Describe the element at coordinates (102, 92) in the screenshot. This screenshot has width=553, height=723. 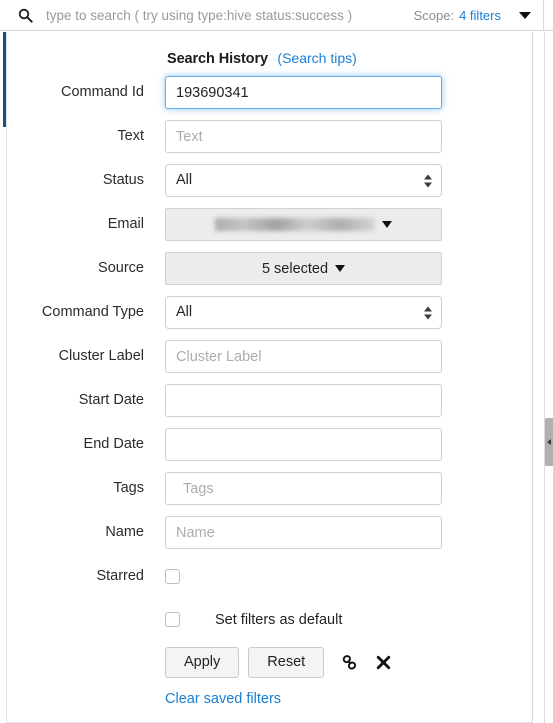
I see `label-command-id: Command Id` at that location.